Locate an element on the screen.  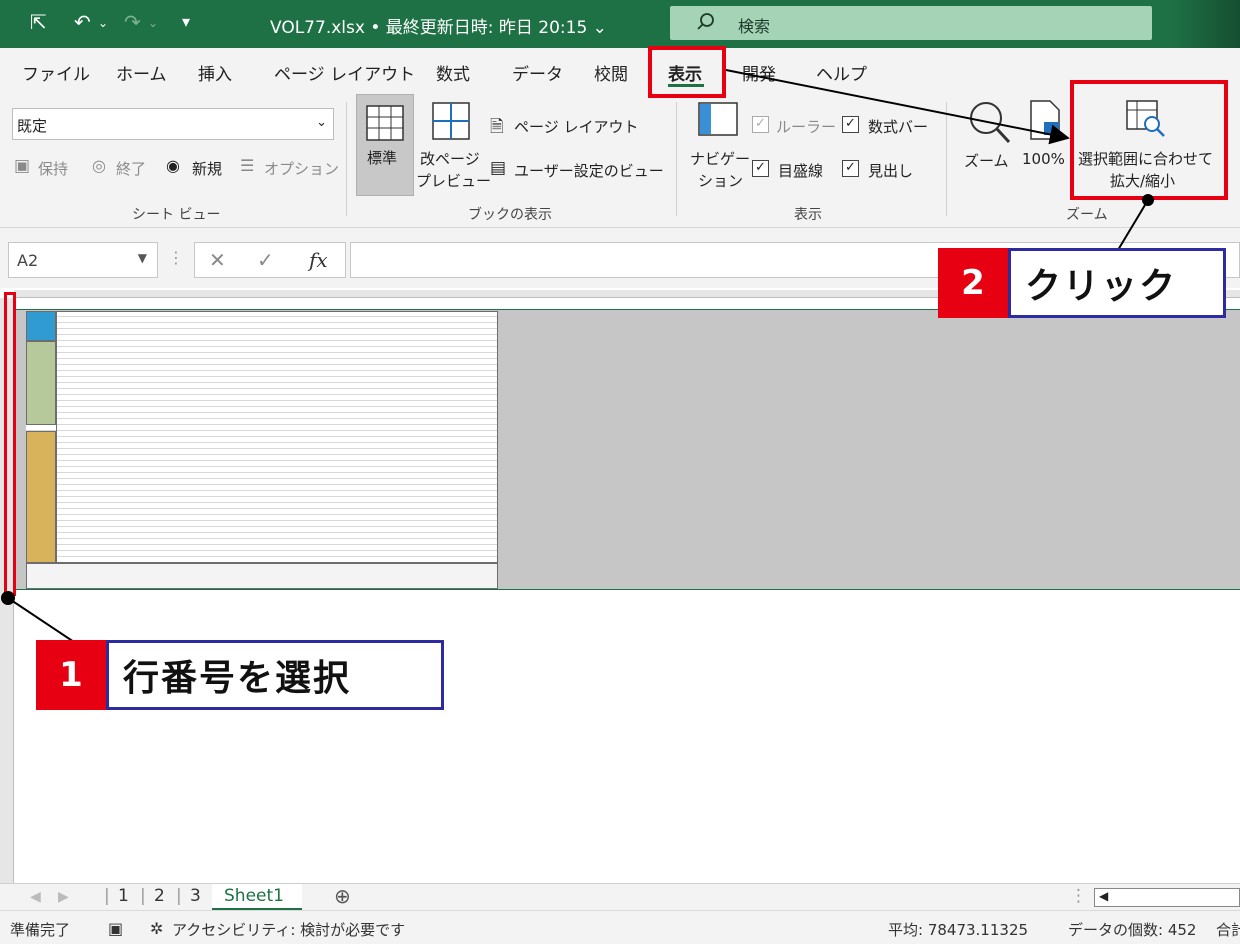
callout-step-2-number: 2 is located at coordinates (973, 283).